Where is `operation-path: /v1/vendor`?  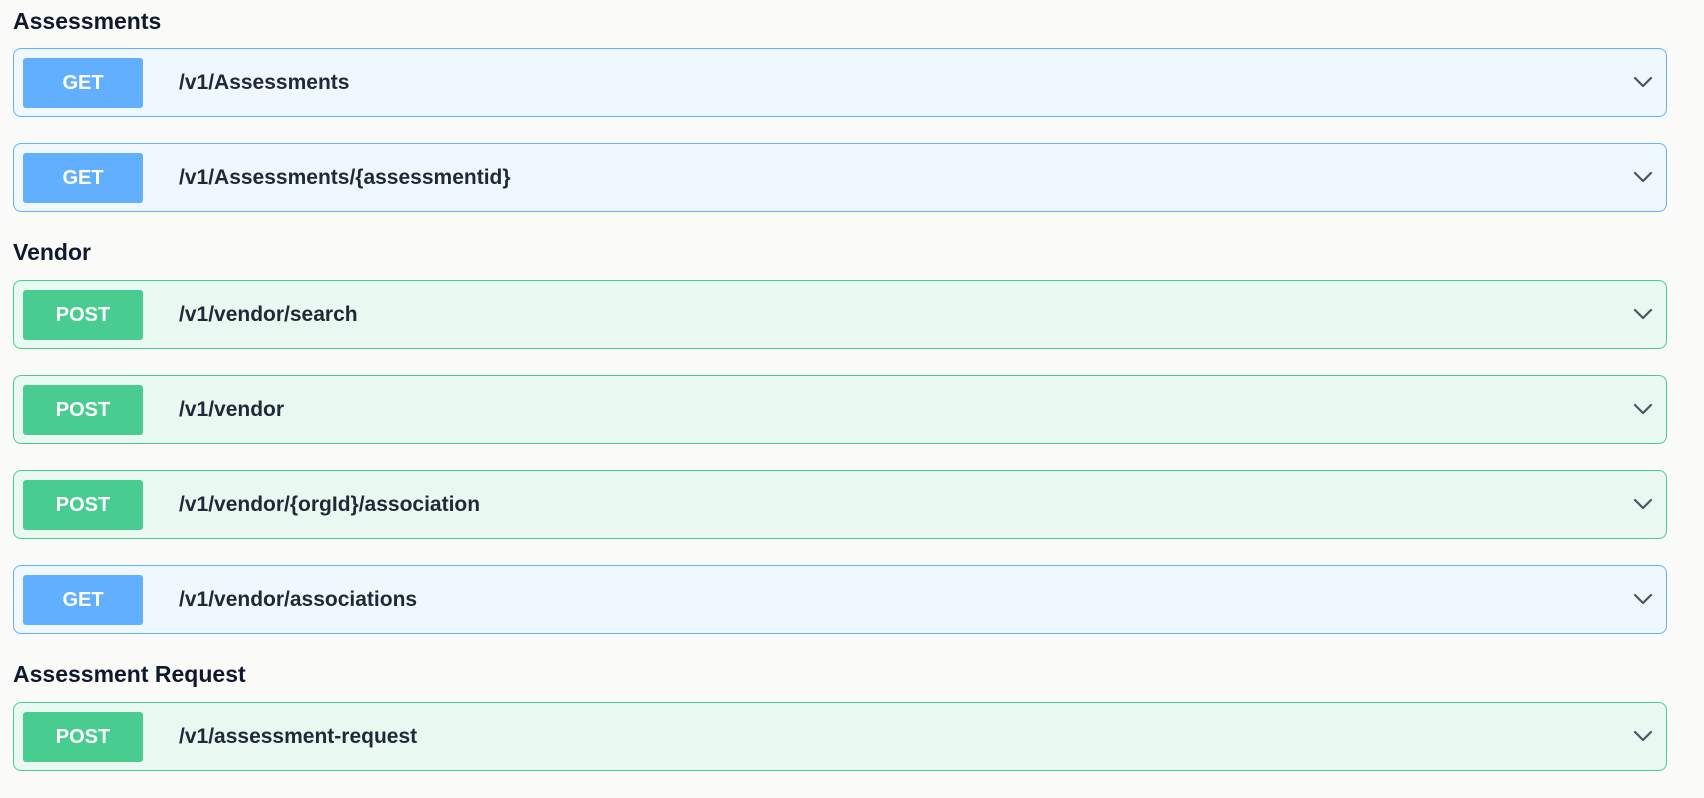 operation-path: /v1/vendor is located at coordinates (232, 409).